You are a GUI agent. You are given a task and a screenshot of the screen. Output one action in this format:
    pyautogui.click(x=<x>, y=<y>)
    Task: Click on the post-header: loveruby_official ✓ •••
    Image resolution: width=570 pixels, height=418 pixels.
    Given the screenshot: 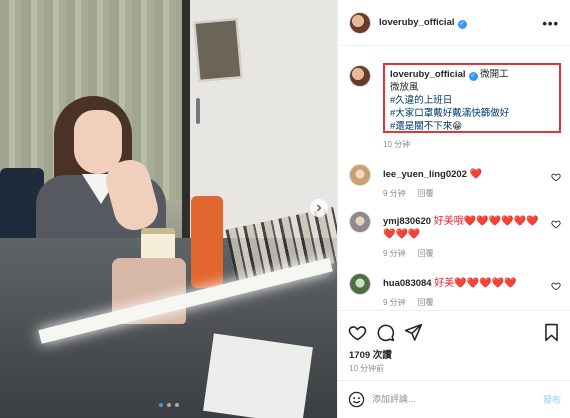 What is the action you would take?
    pyautogui.click(x=454, y=23)
    